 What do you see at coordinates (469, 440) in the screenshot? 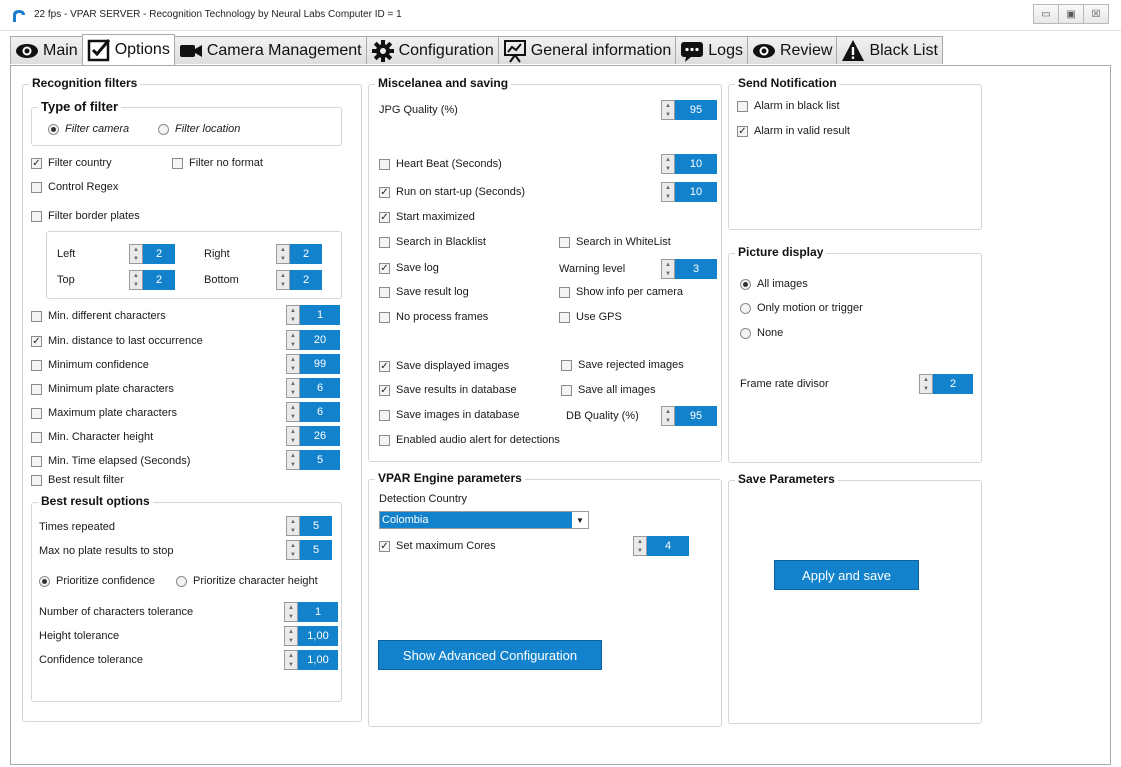
I see `audio-alert-checkbox: Enabled audio alert for detections` at bounding box center [469, 440].